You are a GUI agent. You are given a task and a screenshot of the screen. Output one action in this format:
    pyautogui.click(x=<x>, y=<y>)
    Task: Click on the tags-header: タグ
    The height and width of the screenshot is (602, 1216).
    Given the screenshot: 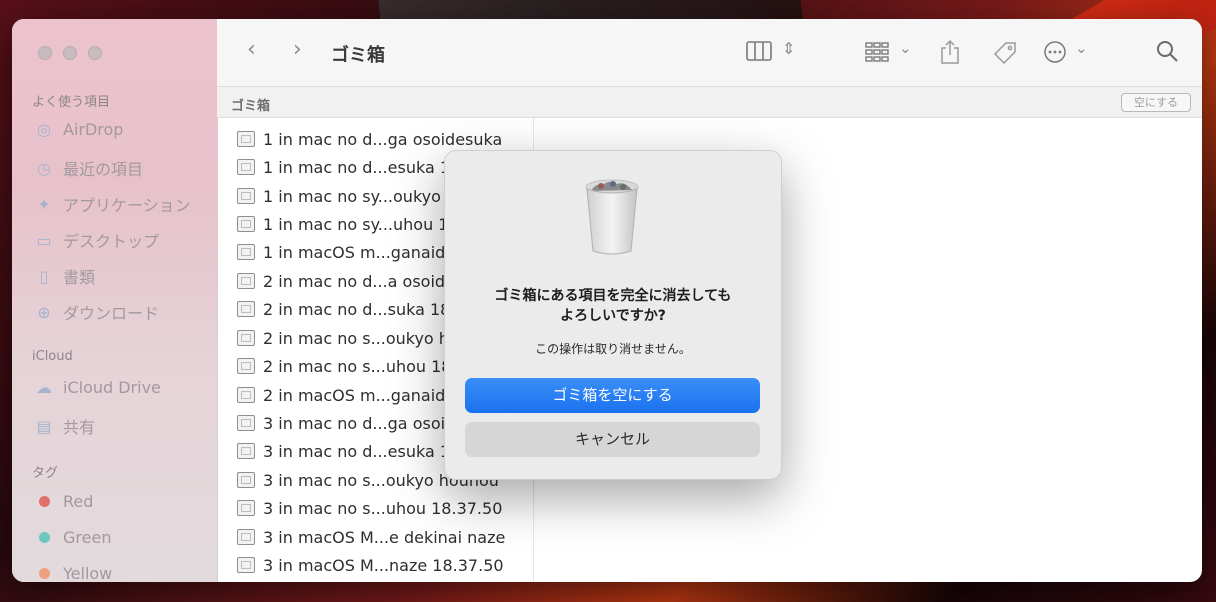 What is the action you would take?
    pyautogui.click(x=45, y=473)
    